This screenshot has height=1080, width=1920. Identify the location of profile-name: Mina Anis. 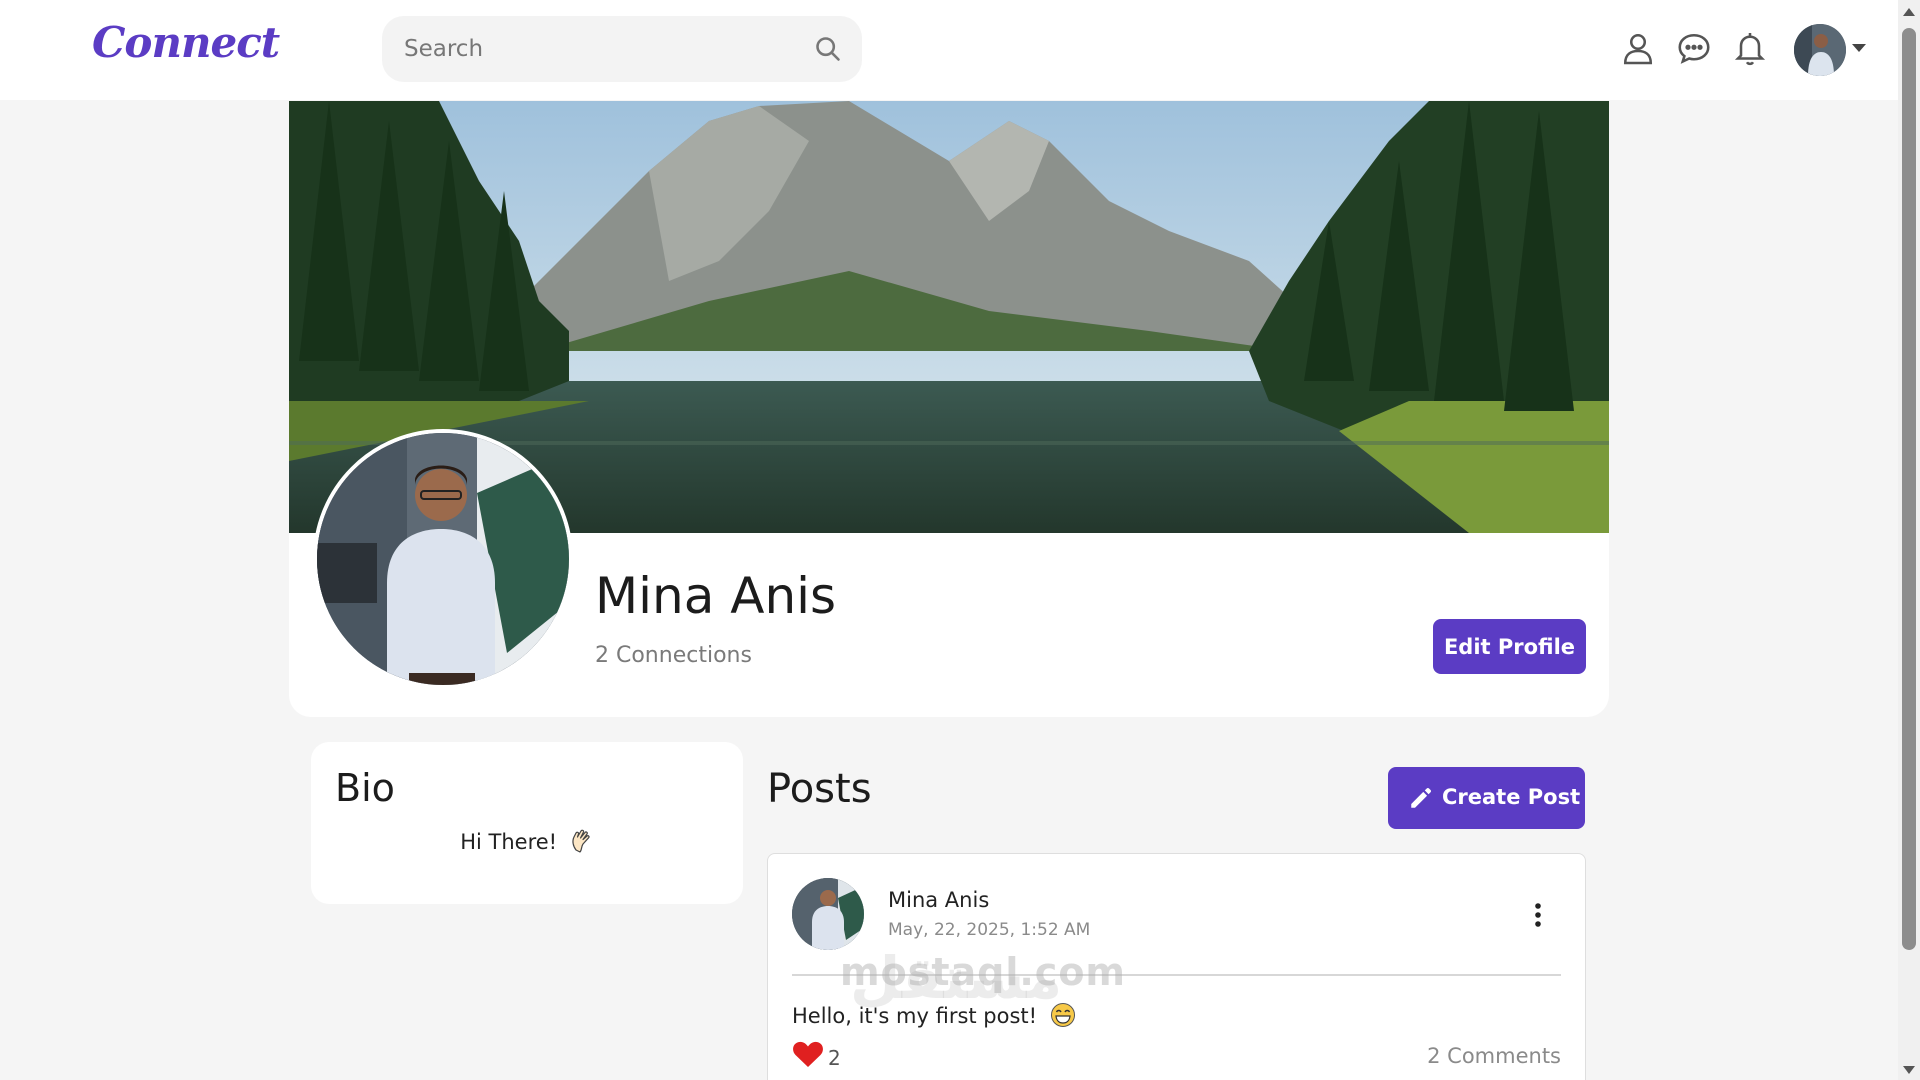
(716, 596).